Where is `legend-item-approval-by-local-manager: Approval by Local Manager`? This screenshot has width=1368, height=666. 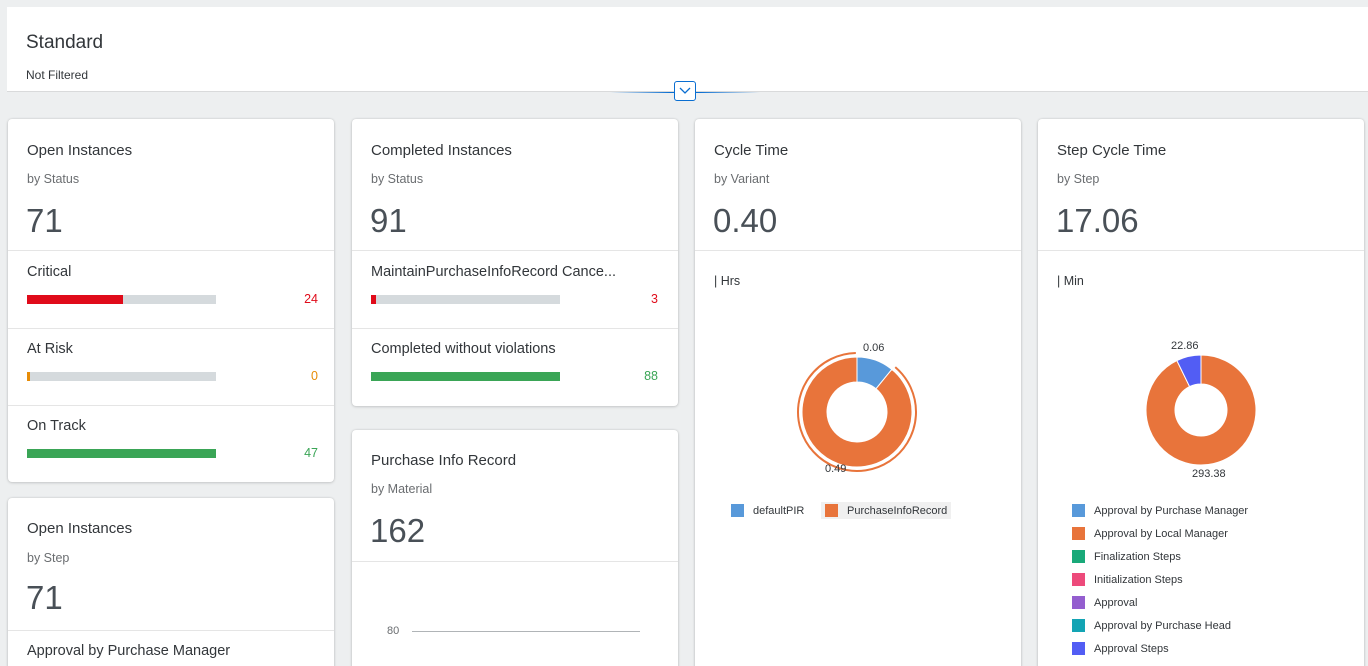
legend-item-approval-by-local-manager: Approval by Local Manager is located at coordinates (1150, 533).